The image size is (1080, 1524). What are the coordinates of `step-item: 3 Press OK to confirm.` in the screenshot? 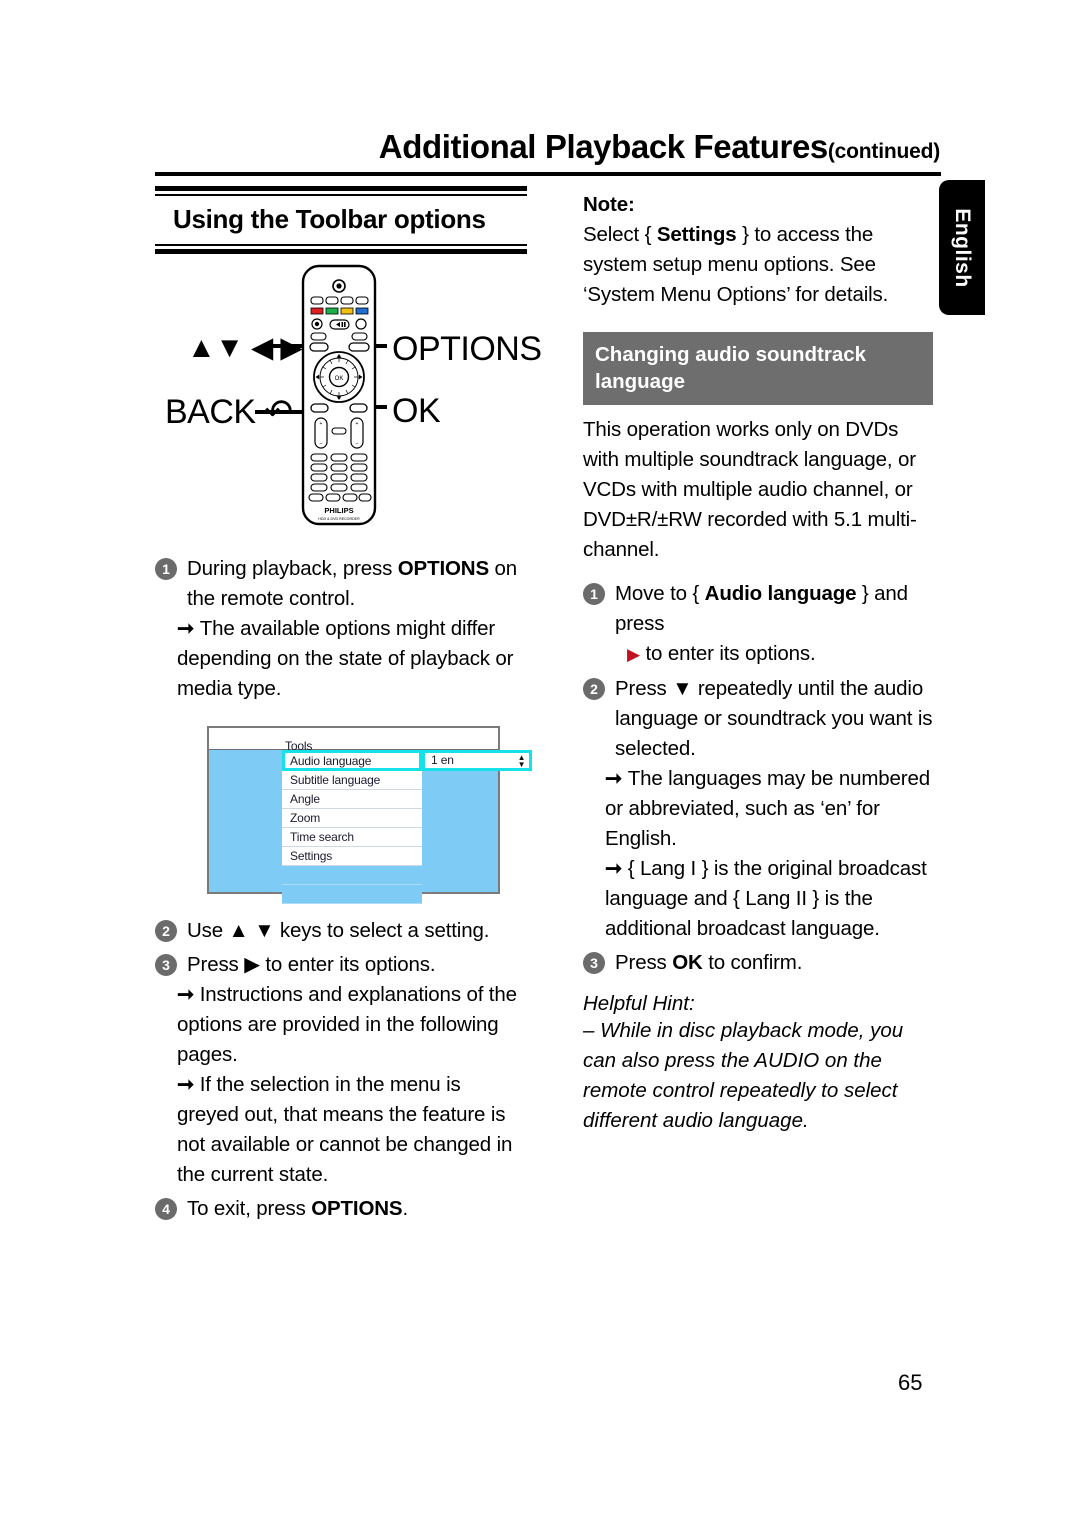 It's located at (758, 963).